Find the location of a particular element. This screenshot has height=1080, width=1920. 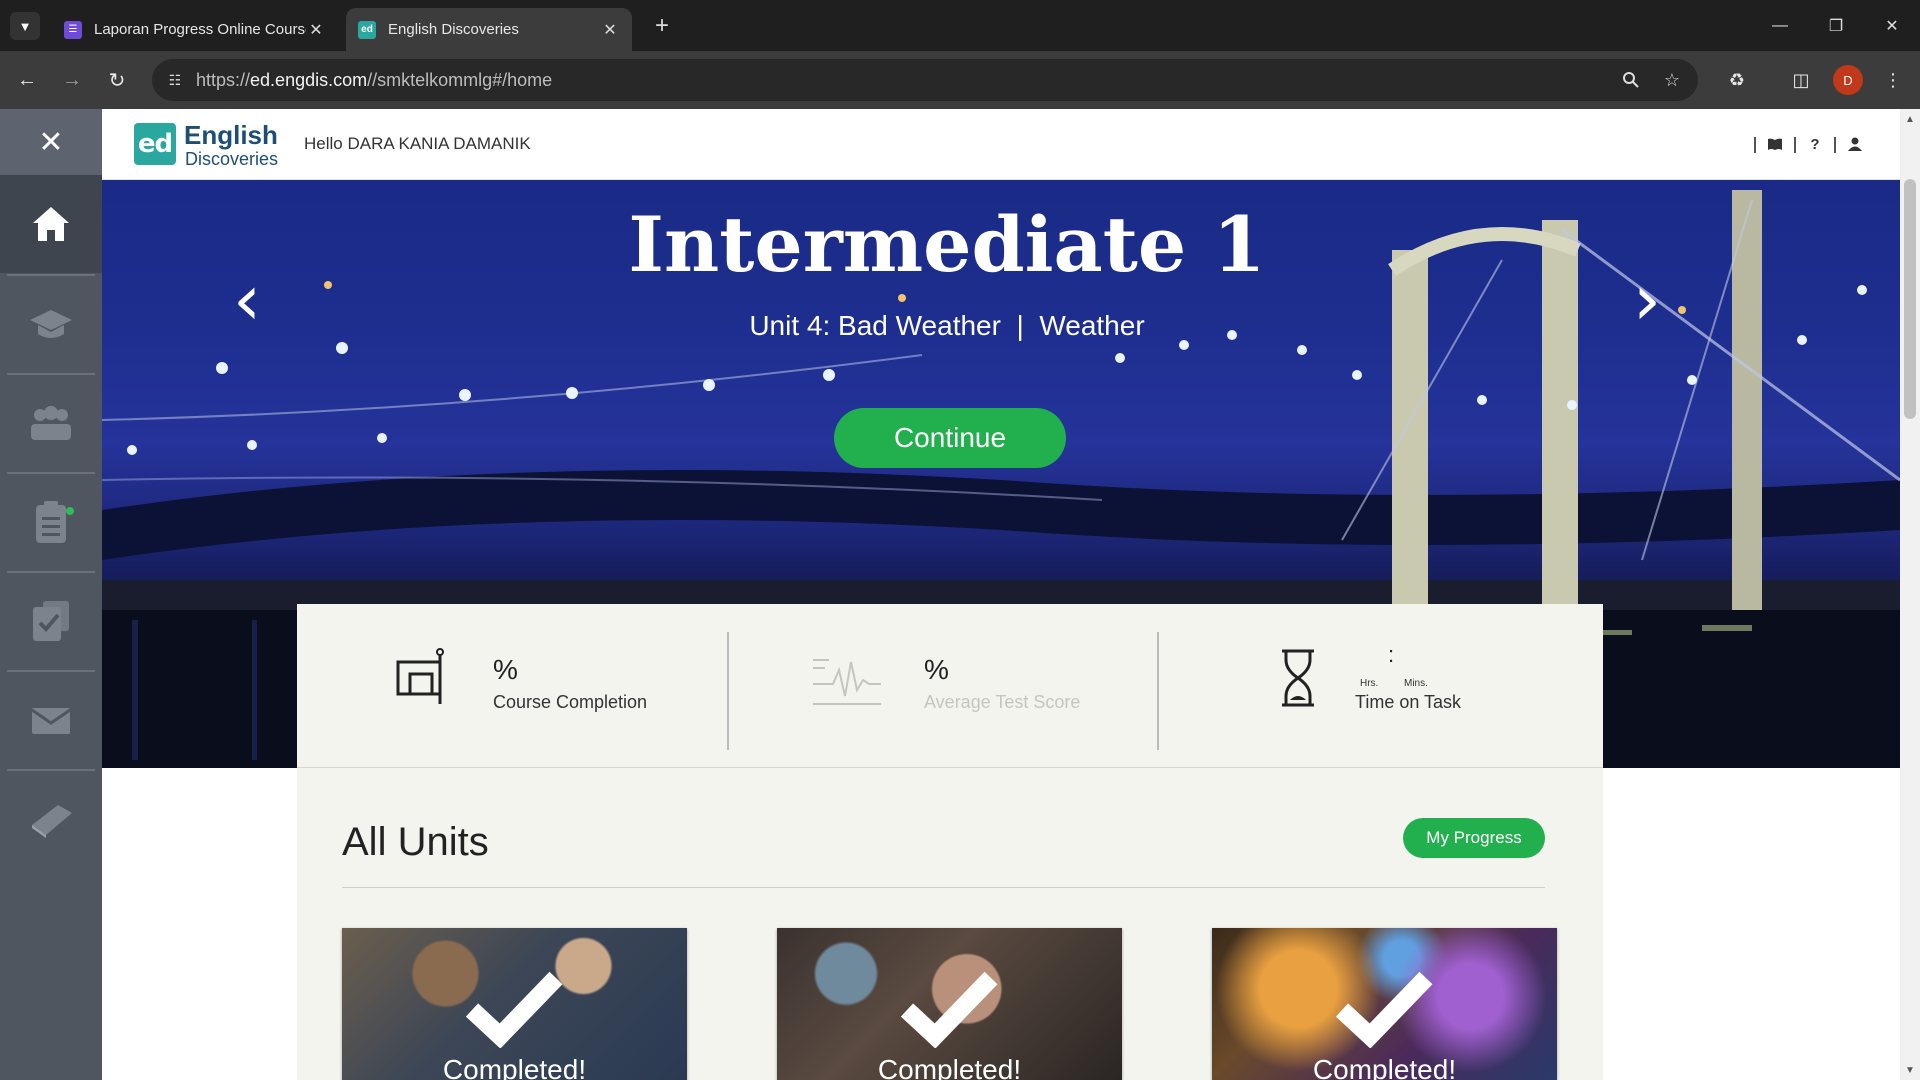

sidebar-item-messages is located at coordinates (51, 720).